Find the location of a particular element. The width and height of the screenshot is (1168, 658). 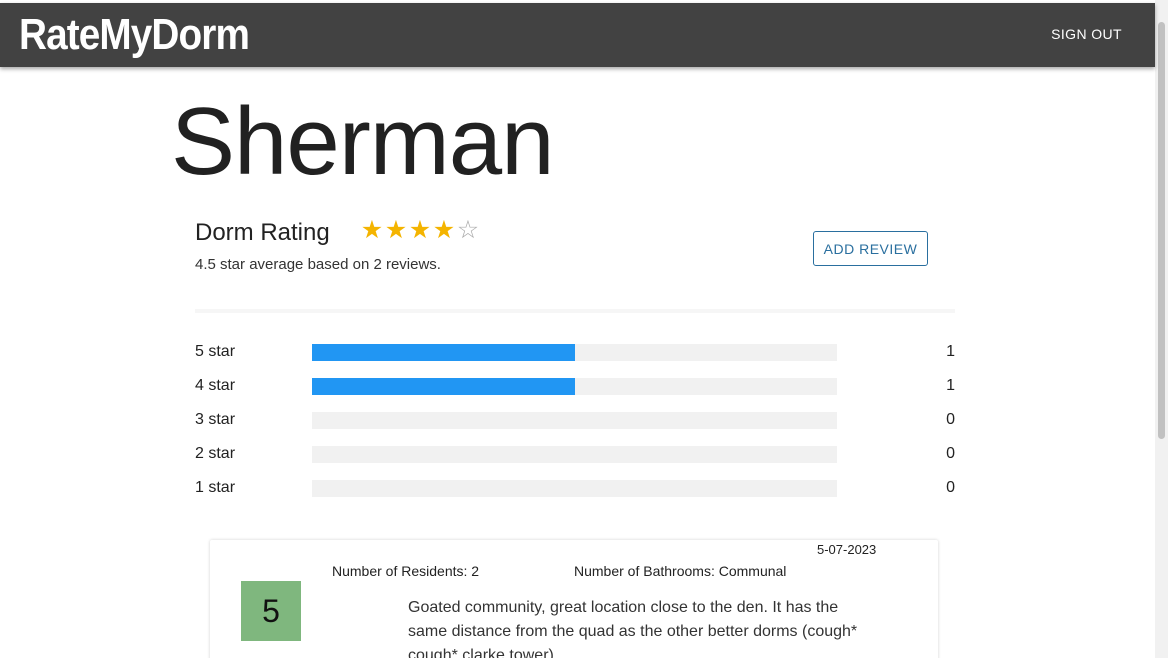

star-rating: ★ ★ ★ ★ ☆ is located at coordinates (420, 230).